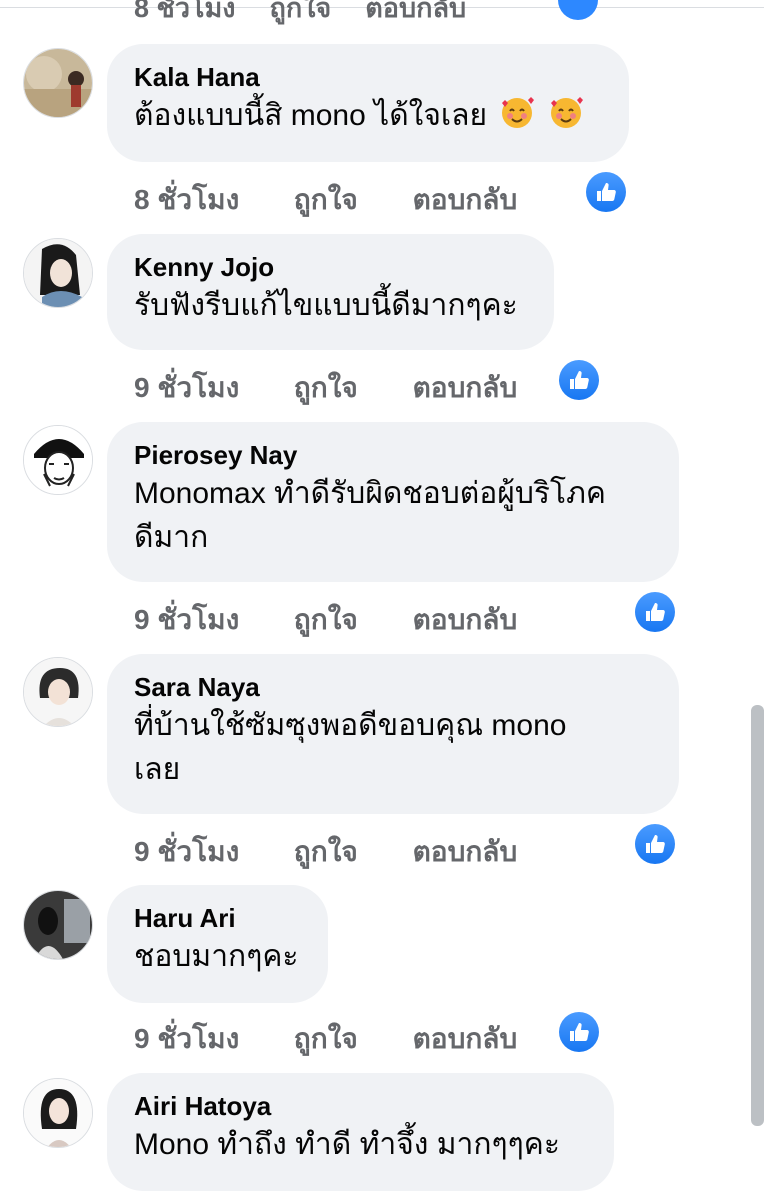  I want to click on comment-bubble: Haru Ari ชอบมากๆคะ, so click(217, 944).